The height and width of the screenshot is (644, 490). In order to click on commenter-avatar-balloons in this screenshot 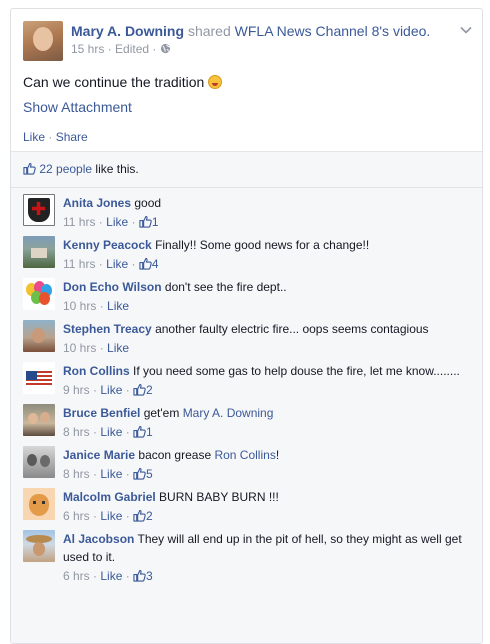, I will do `click(39, 294)`.